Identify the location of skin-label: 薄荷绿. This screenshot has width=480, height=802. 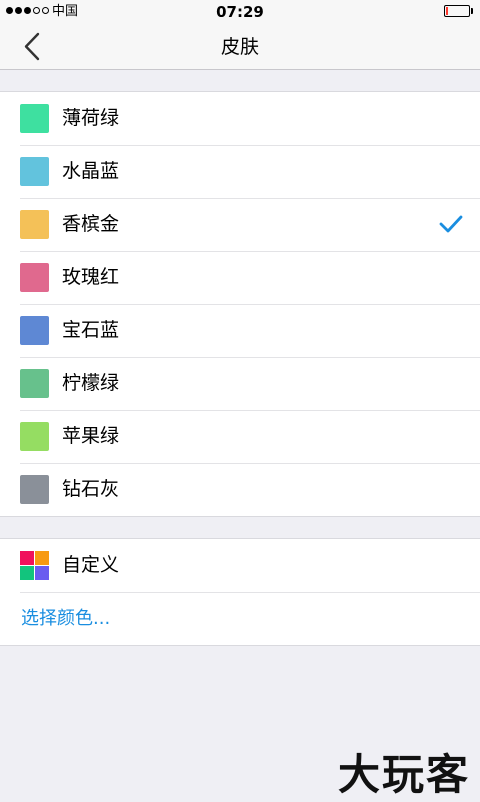
(91, 118).